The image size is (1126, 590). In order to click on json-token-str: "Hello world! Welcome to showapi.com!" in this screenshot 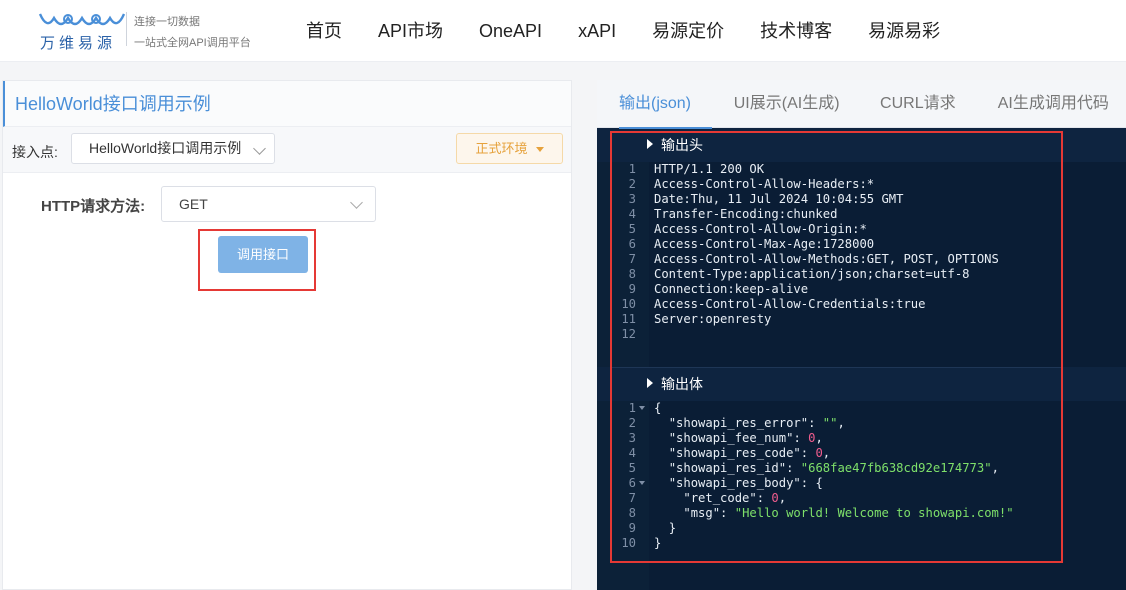, I will do `click(874, 513)`.